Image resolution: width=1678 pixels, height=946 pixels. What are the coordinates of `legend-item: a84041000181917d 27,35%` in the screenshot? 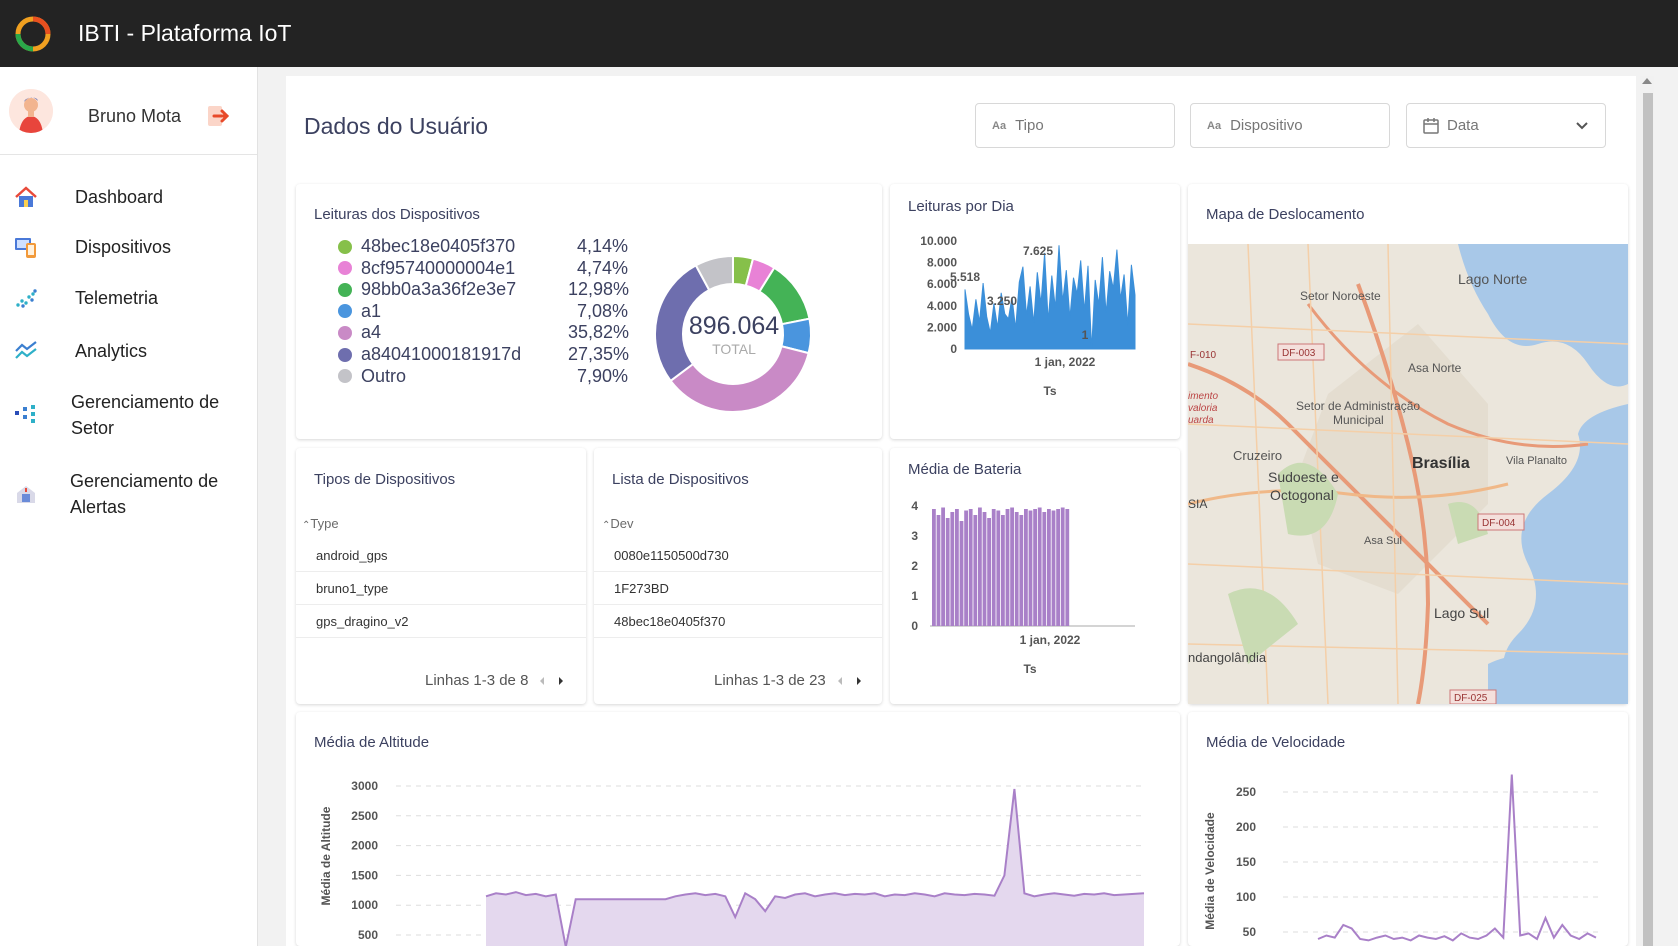 It's located at (483, 354).